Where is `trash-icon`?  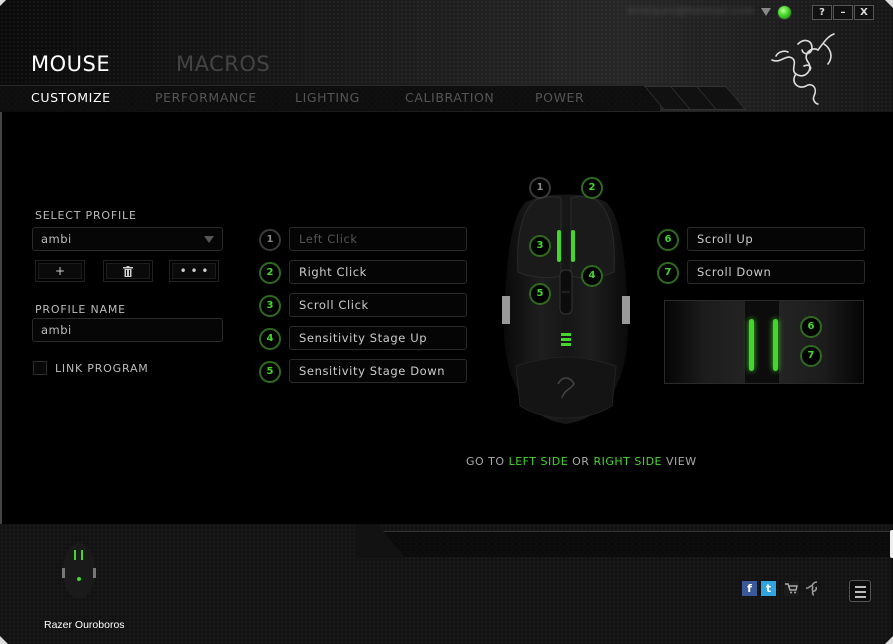 trash-icon is located at coordinates (128, 271).